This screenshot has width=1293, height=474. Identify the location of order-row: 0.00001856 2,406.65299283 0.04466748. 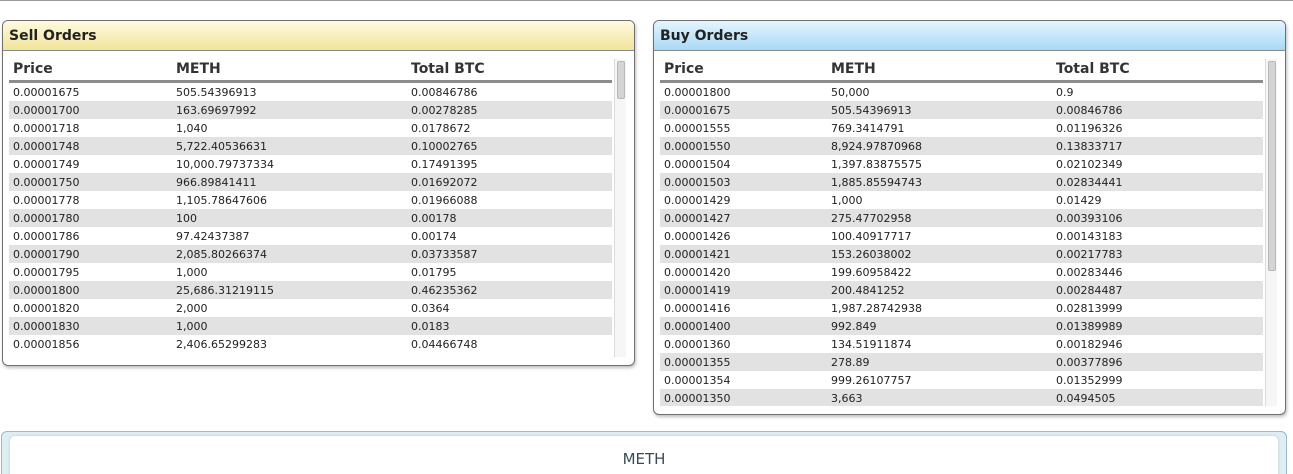
(310, 344).